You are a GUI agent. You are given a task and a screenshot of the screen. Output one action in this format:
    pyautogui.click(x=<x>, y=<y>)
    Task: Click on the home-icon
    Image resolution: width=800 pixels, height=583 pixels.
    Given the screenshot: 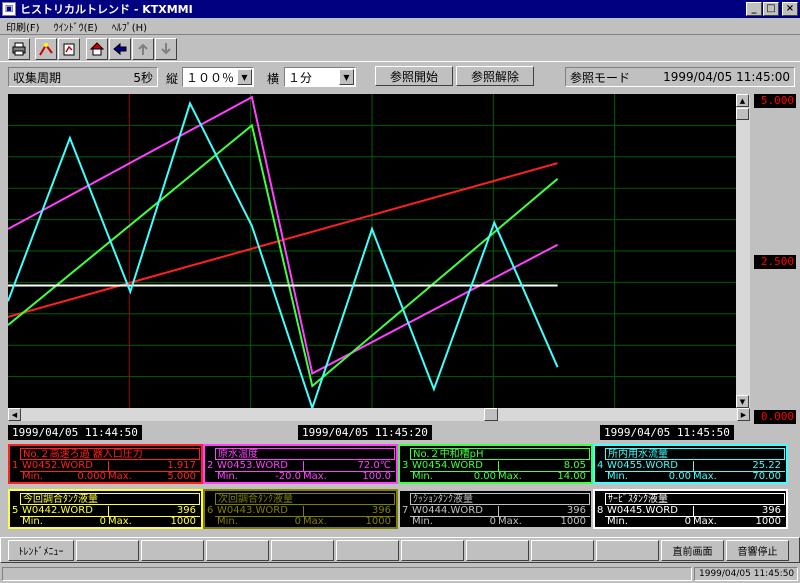 What is the action you would take?
    pyautogui.click(x=97, y=49)
    